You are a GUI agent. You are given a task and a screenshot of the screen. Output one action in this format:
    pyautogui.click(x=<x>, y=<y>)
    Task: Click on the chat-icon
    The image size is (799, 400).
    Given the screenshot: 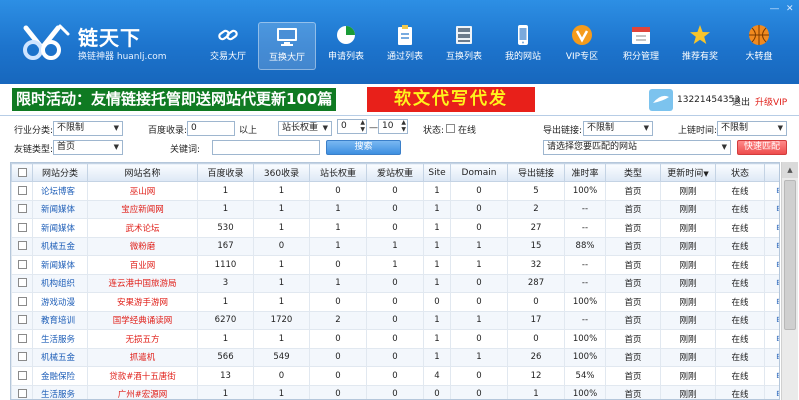 What is the action you would take?
    pyautogui.click(x=661, y=100)
    